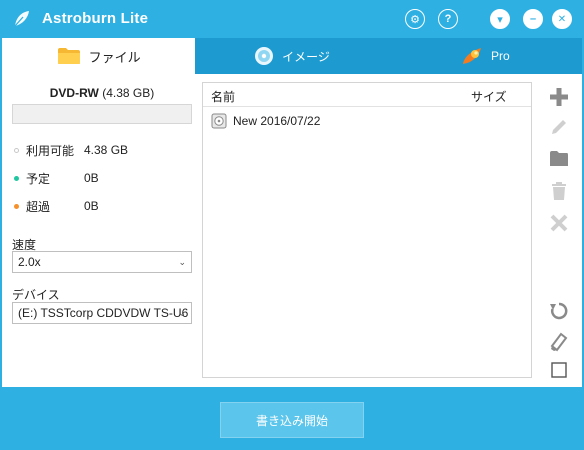 The image size is (584, 450). I want to click on disc-info: DVD-RW (4.38 GB), so click(102, 93).